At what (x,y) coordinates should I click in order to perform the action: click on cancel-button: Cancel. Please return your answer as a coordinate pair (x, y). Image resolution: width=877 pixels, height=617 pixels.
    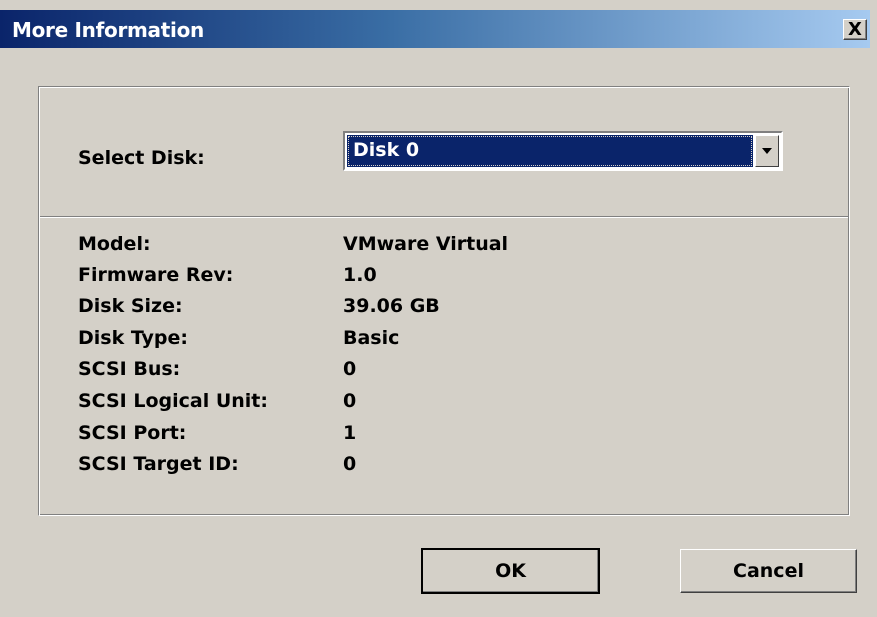
    Looking at the image, I should click on (768, 571).